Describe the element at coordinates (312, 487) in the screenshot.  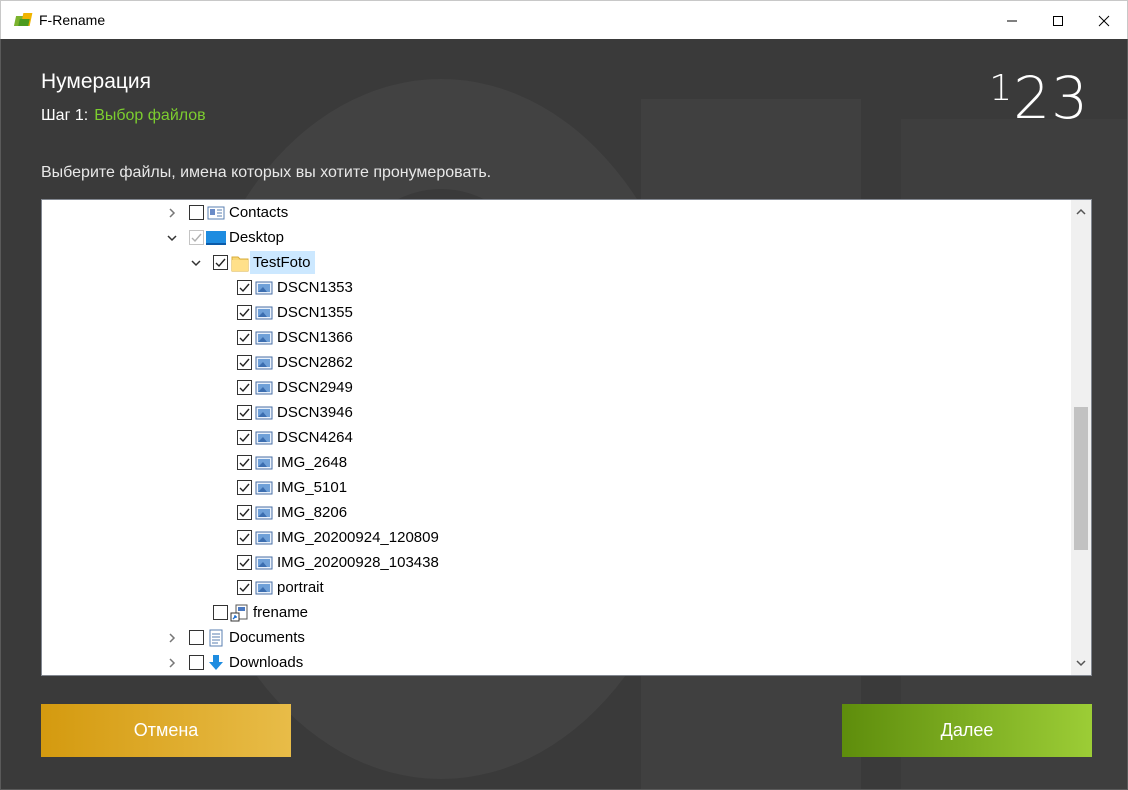
I see `tree-item-label: IMG_5101` at that location.